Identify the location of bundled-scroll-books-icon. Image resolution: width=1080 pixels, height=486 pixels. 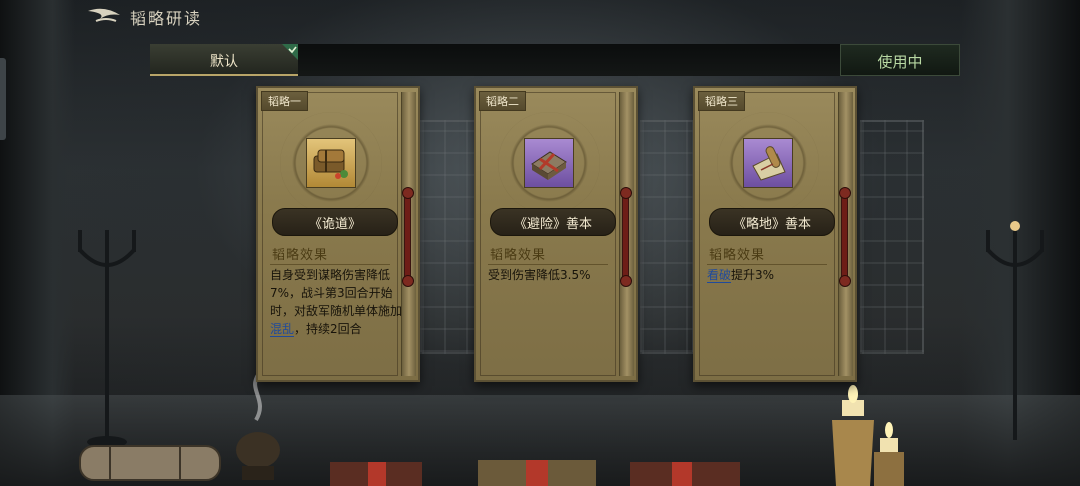
(330, 164).